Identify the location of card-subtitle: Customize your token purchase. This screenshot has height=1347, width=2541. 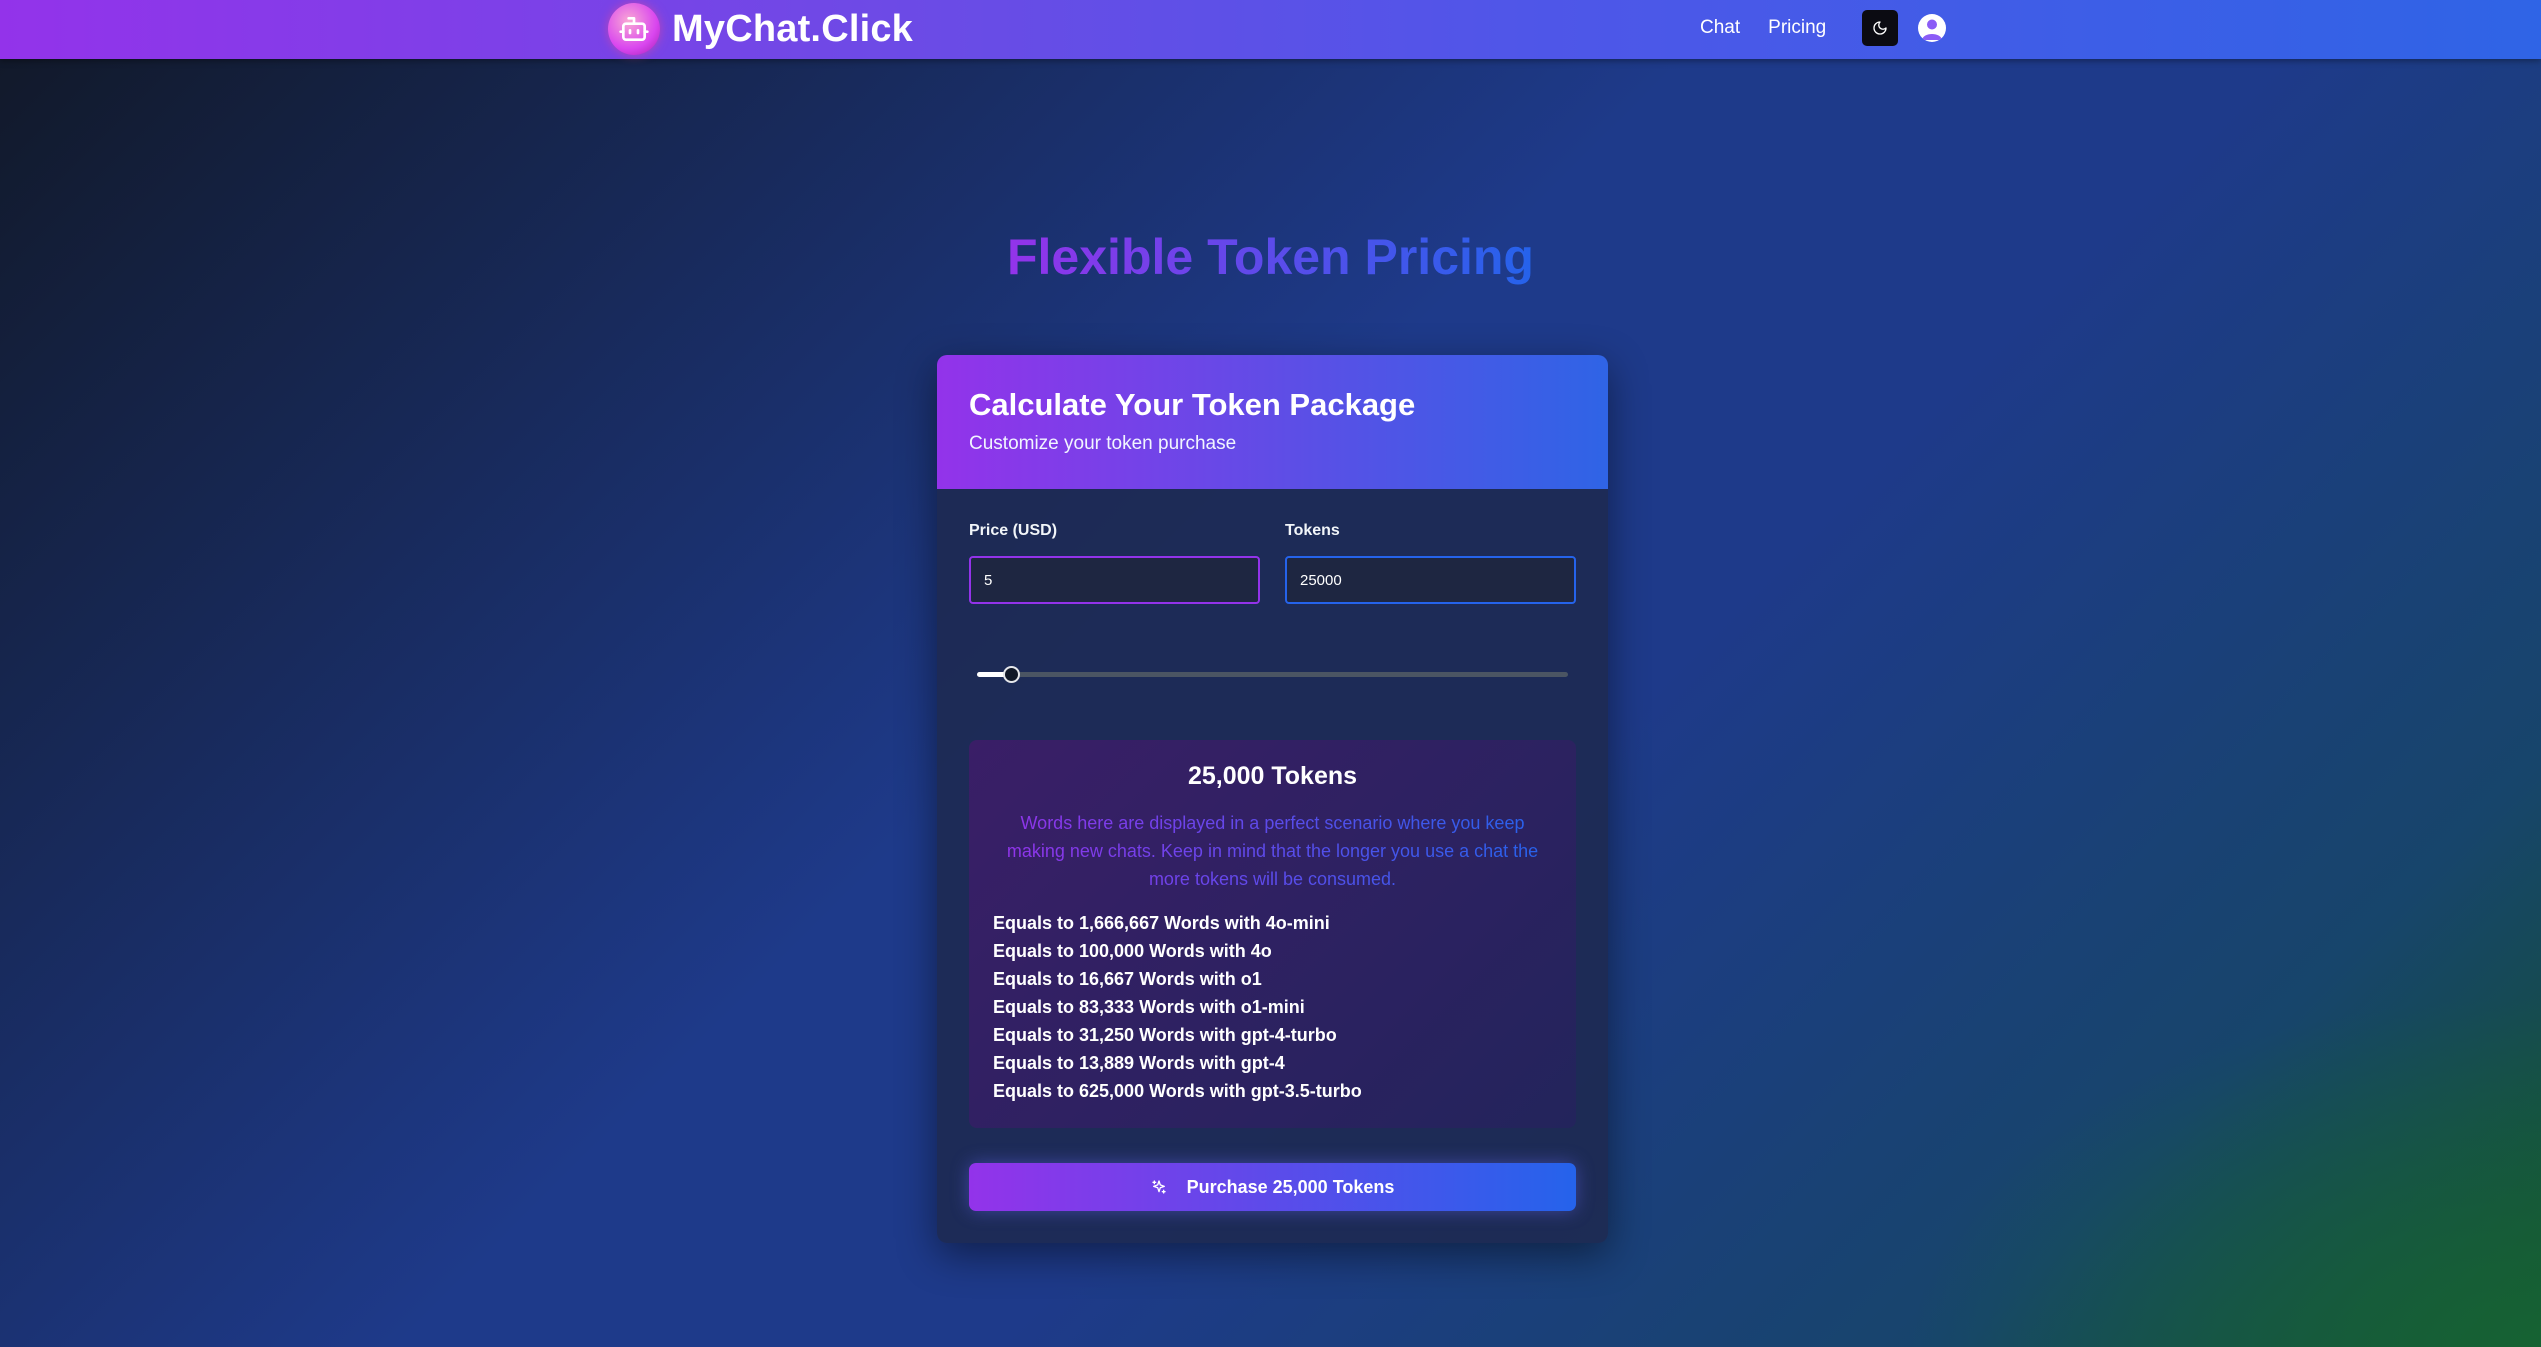
(1103, 443).